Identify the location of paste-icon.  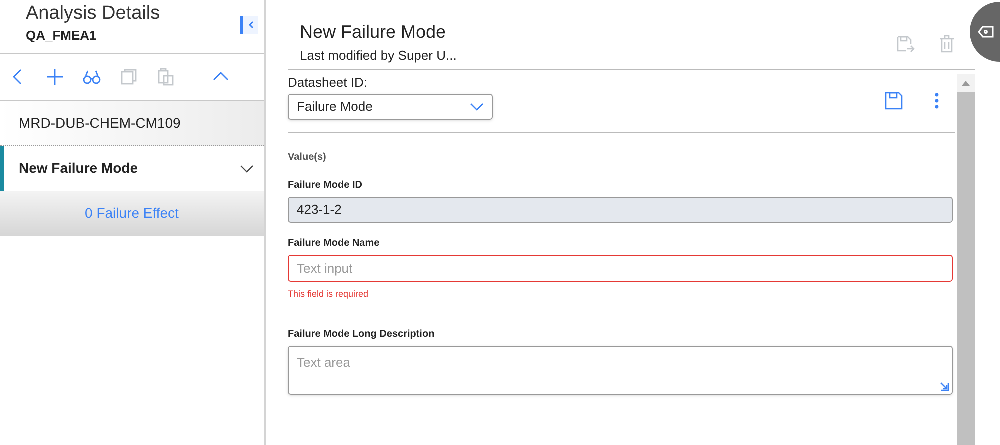
(166, 77).